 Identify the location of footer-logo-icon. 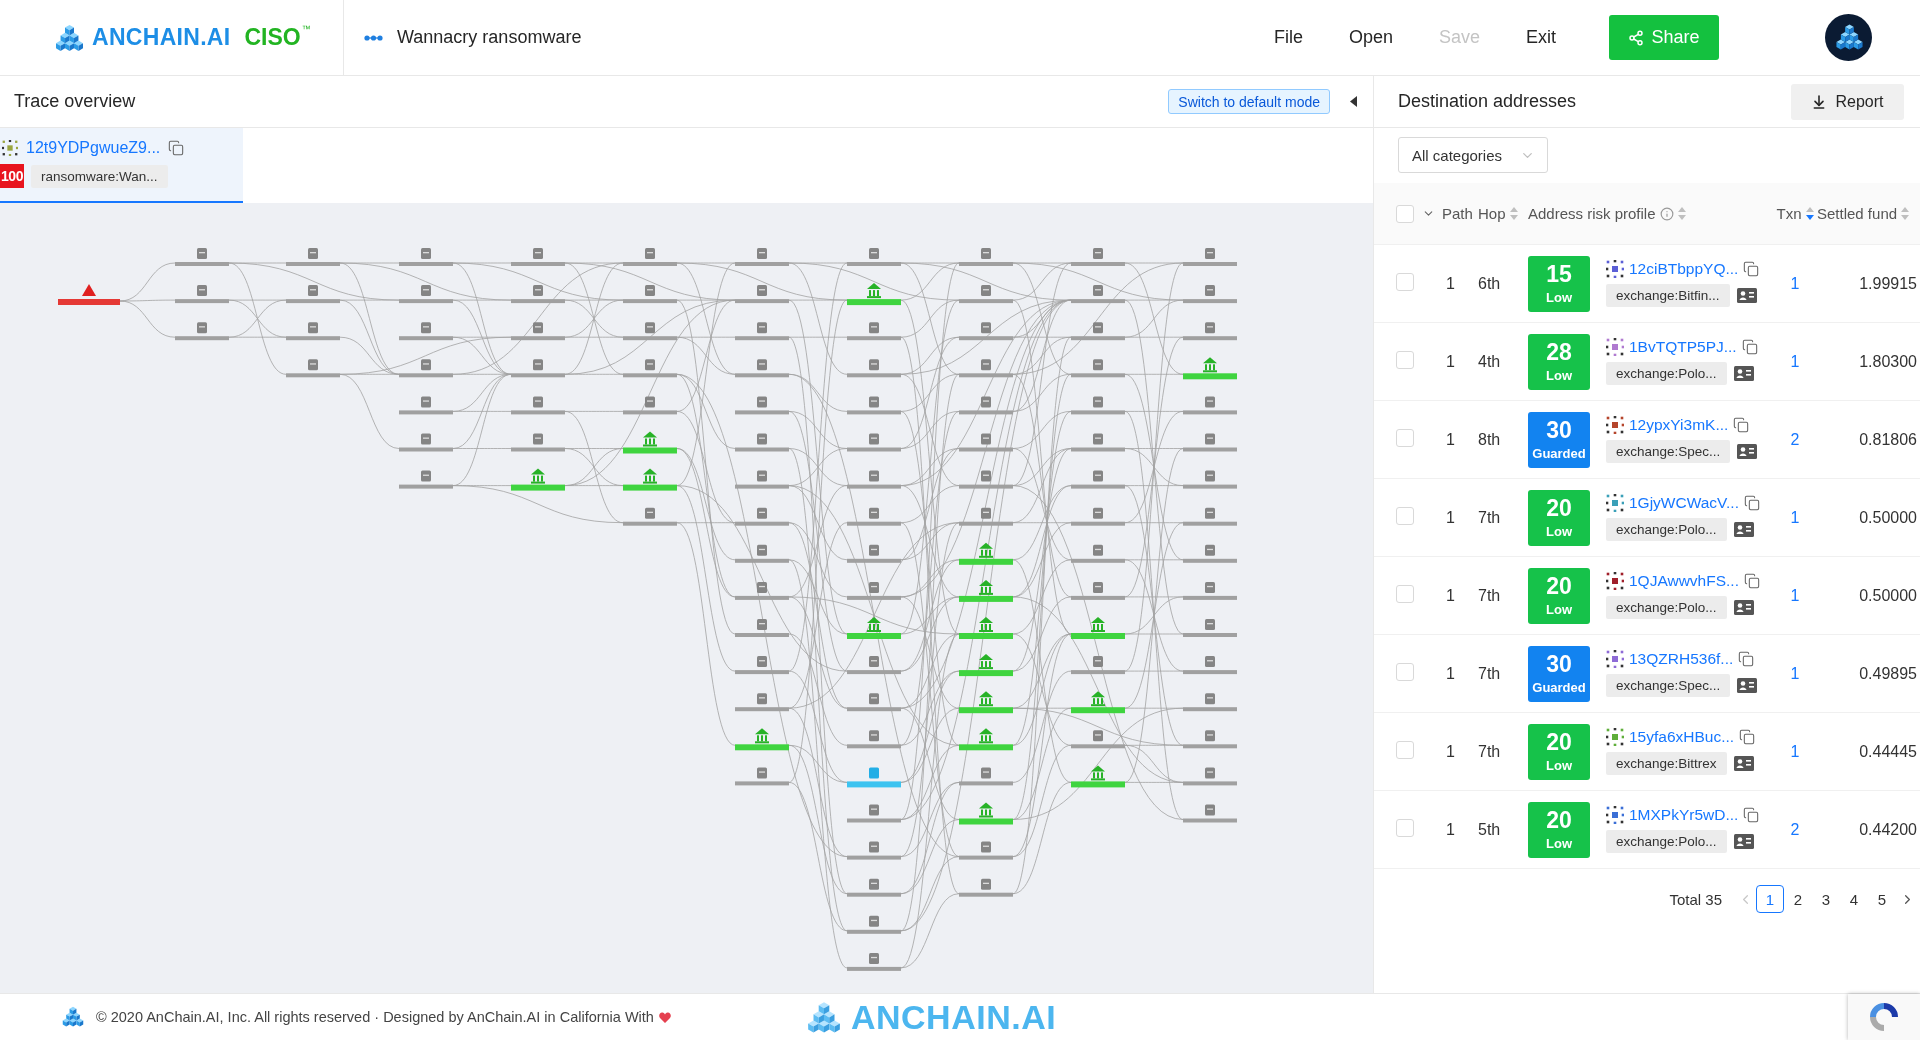
(73, 1017).